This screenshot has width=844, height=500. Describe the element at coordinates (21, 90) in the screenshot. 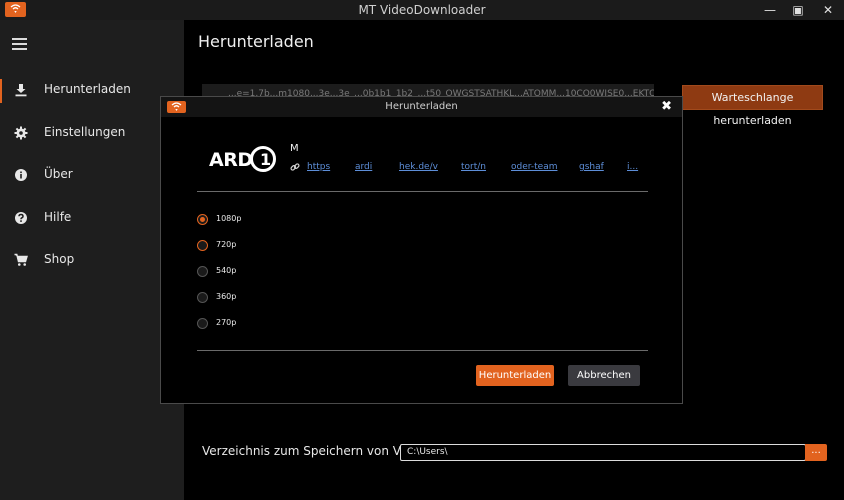

I see `download-icon` at that location.